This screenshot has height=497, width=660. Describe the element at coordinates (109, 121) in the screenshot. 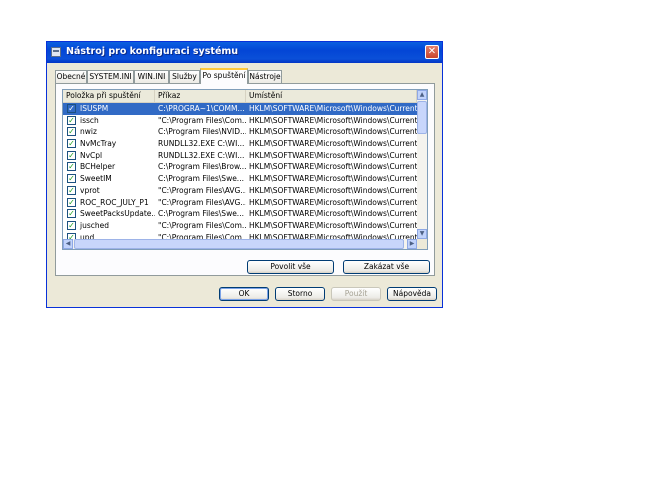

I see `row-name-cell: ✓ issch` at that location.